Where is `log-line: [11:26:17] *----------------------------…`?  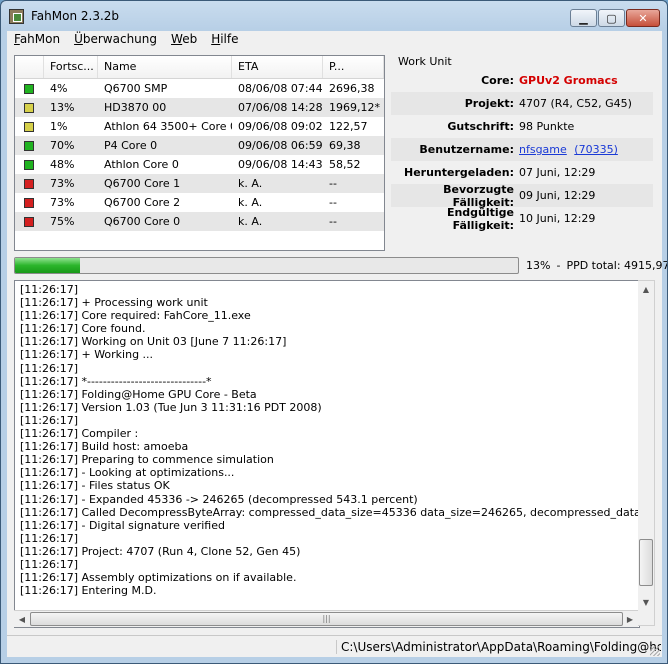
log-line: [11:26:17] *----------------------------… is located at coordinates (116, 381).